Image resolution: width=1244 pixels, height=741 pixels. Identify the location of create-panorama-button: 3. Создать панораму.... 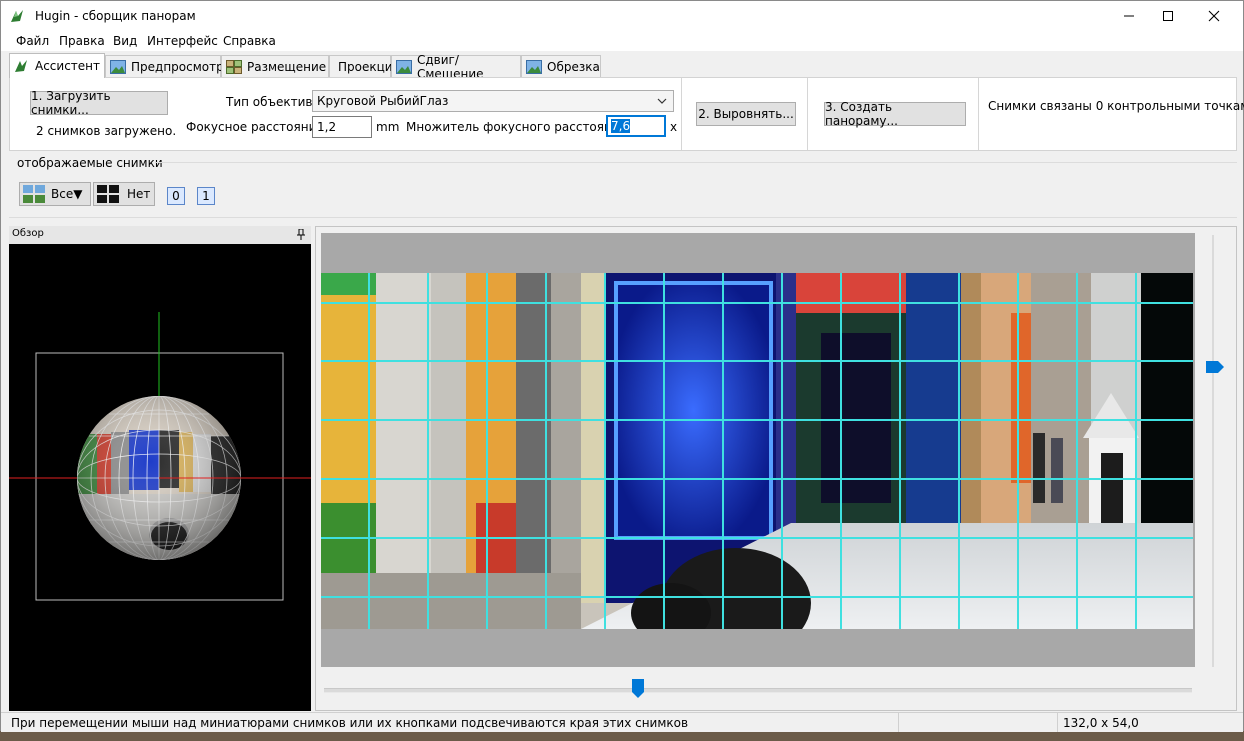
(895, 114).